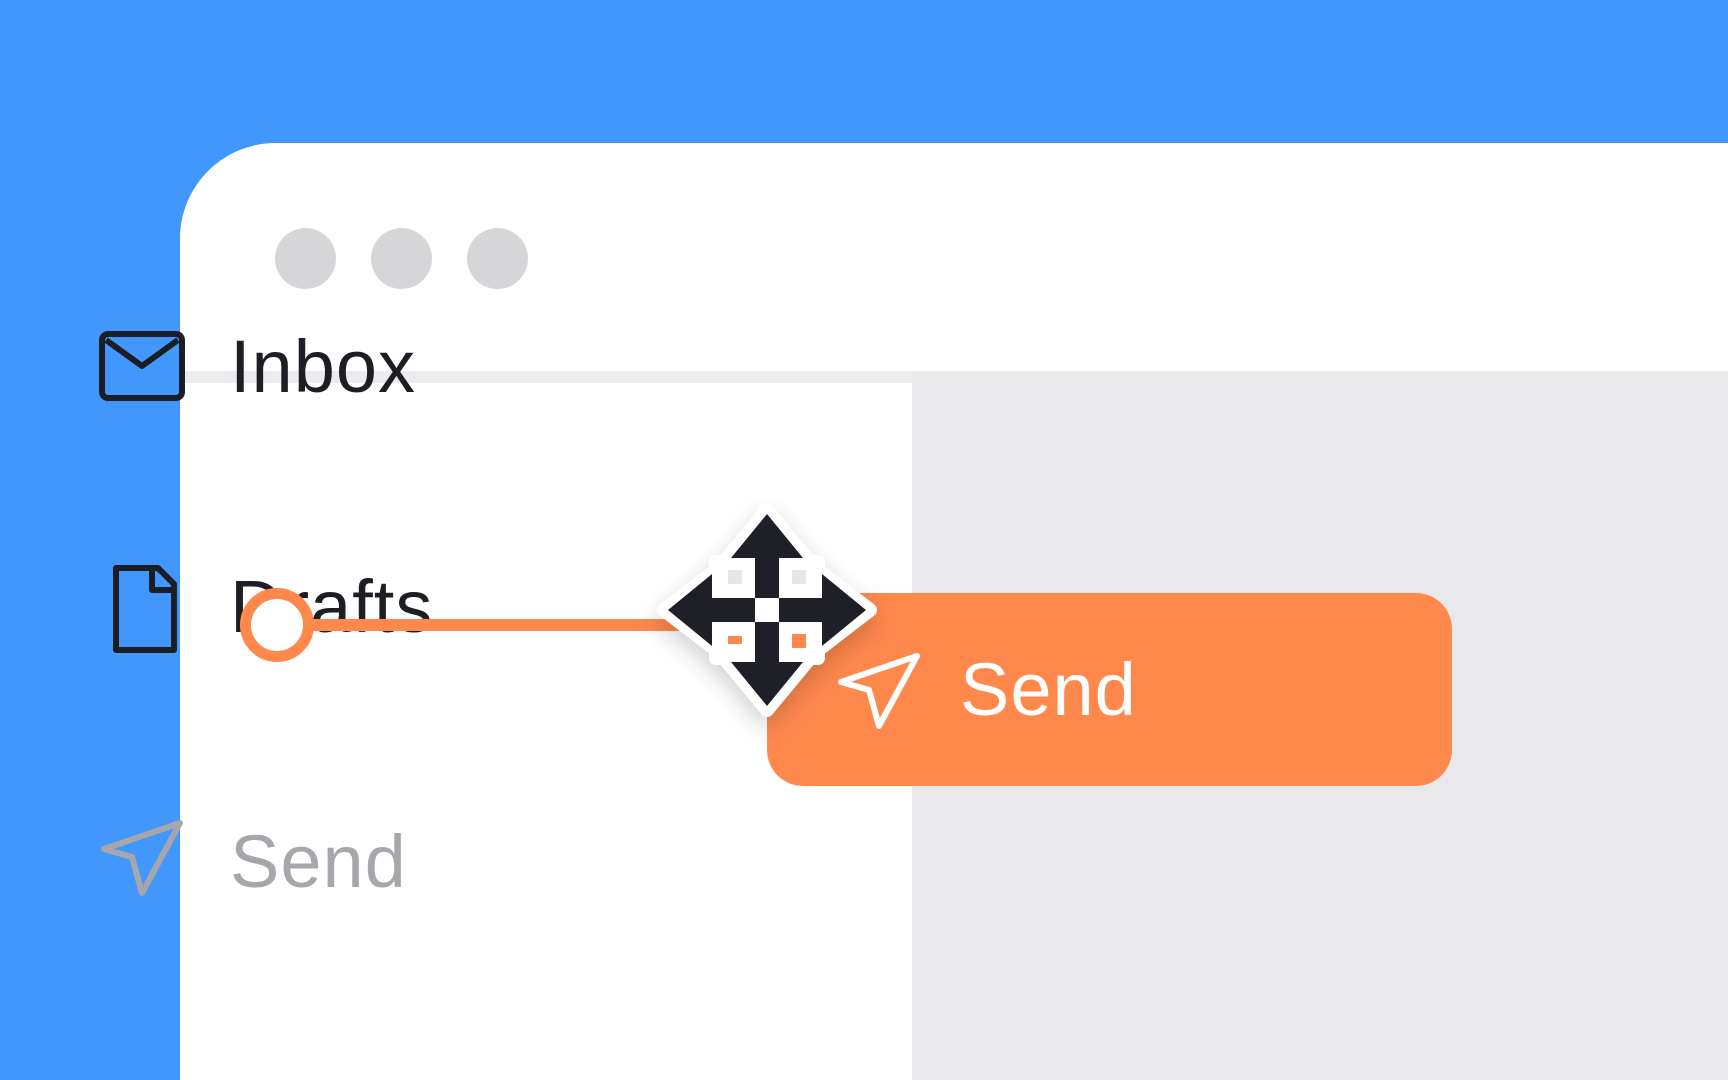 This screenshot has width=1728, height=1080. What do you see at coordinates (401, 258) in the screenshot?
I see `minimize-window-button` at bounding box center [401, 258].